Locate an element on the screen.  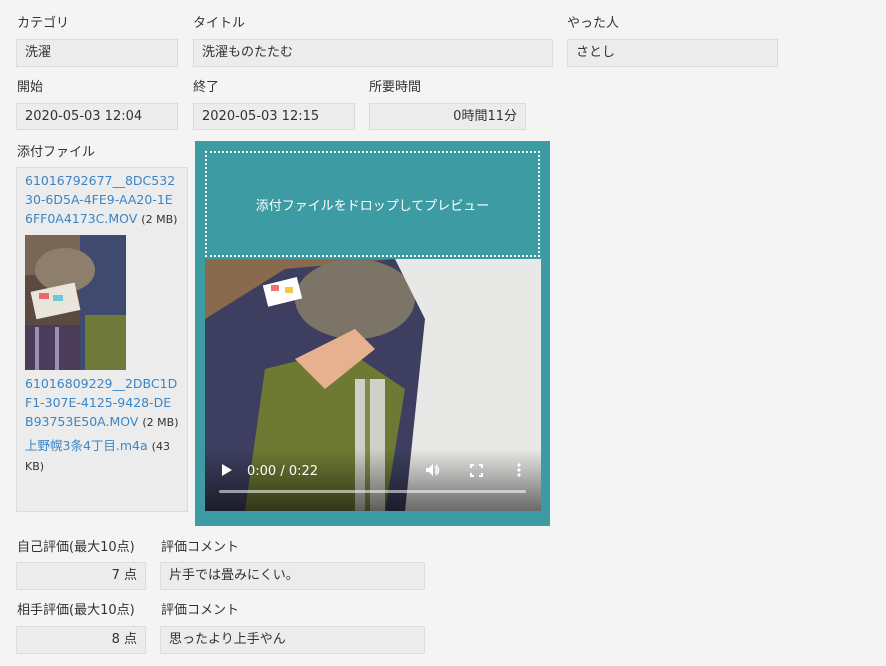
video-time: 0:00 / 0:22 is located at coordinates (283, 471).